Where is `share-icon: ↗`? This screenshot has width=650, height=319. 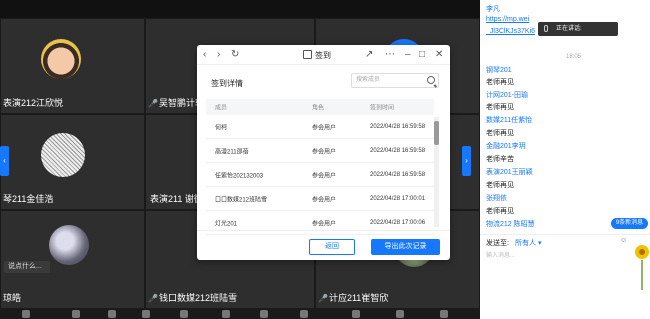
share-icon: ↗ is located at coordinates (369, 55).